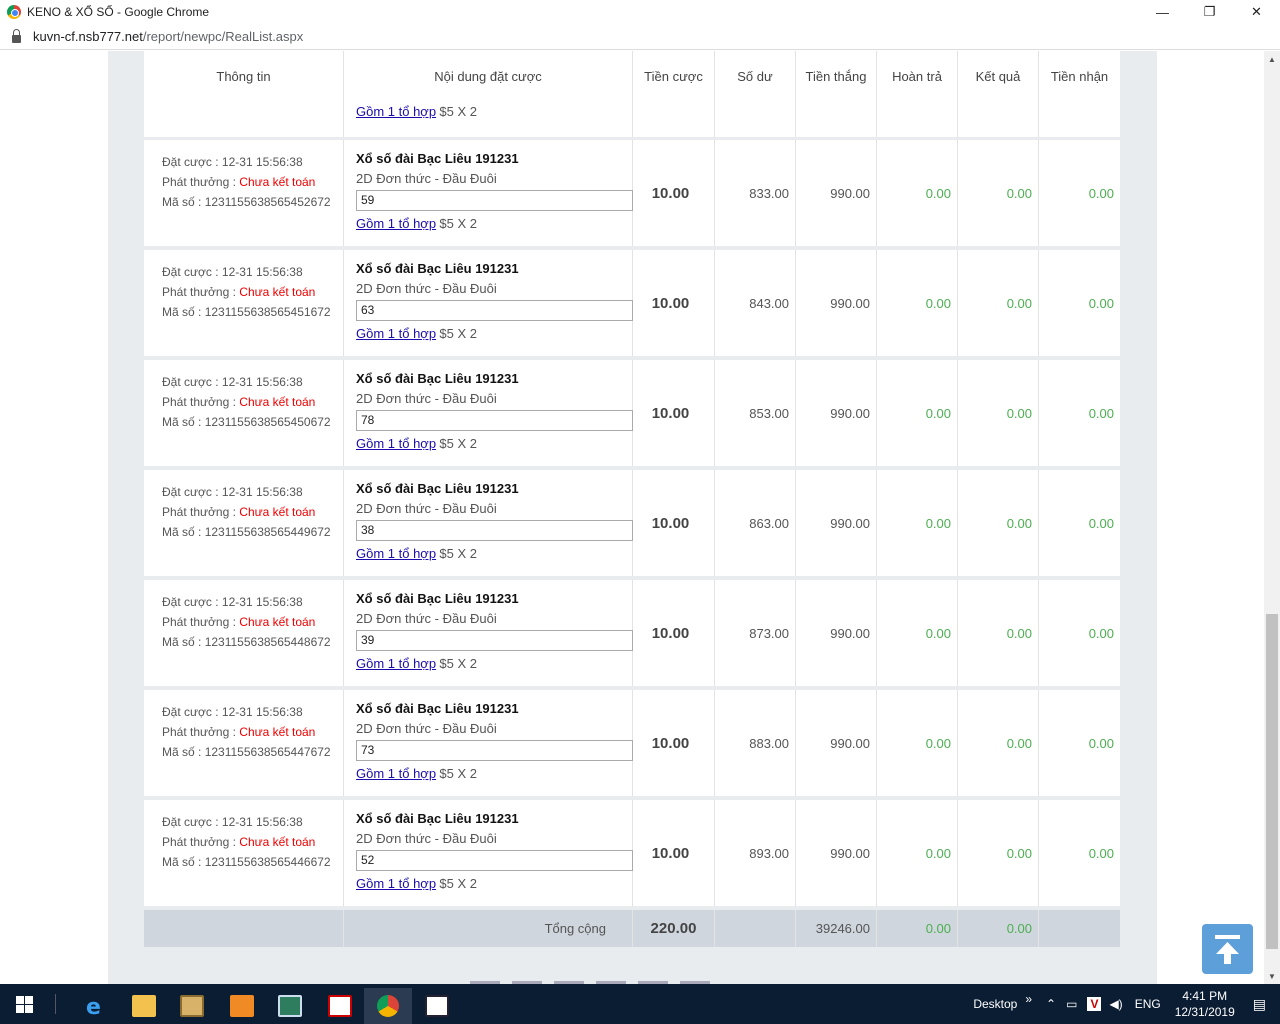  I want to click on tablet-icon, so click(290, 1006).